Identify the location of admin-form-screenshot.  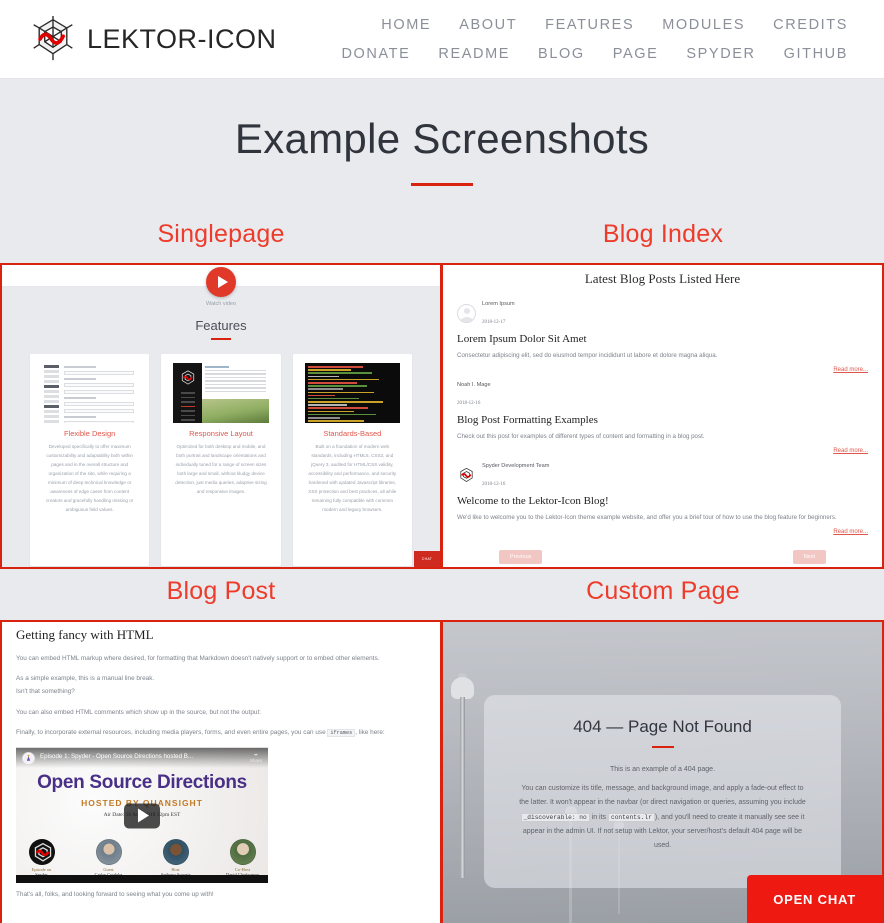
(90, 393).